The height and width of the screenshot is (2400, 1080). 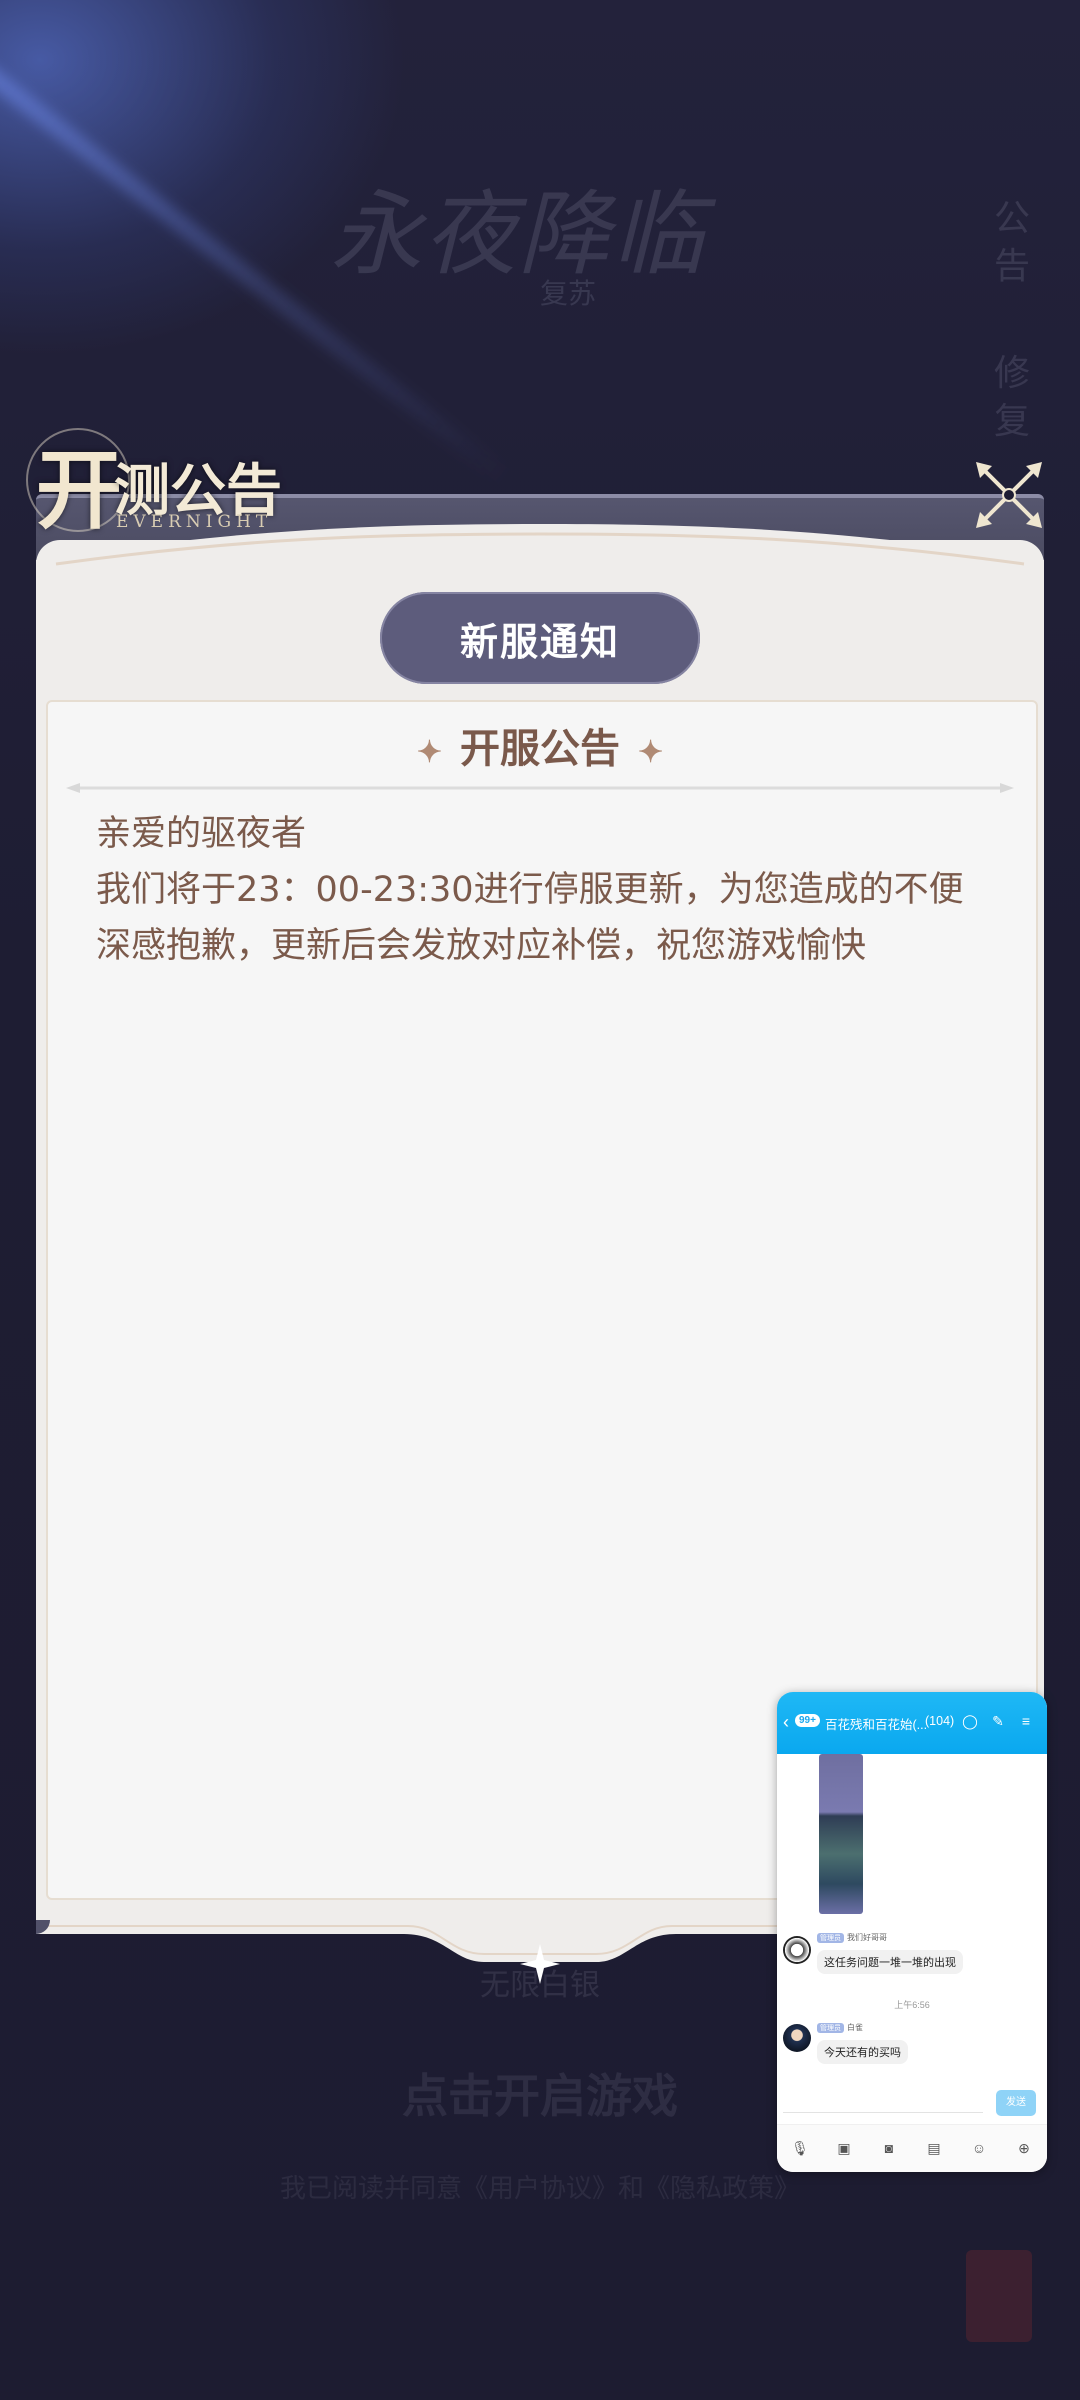 I want to click on tab-new-server-notice: 新服通知, so click(x=540, y=638).